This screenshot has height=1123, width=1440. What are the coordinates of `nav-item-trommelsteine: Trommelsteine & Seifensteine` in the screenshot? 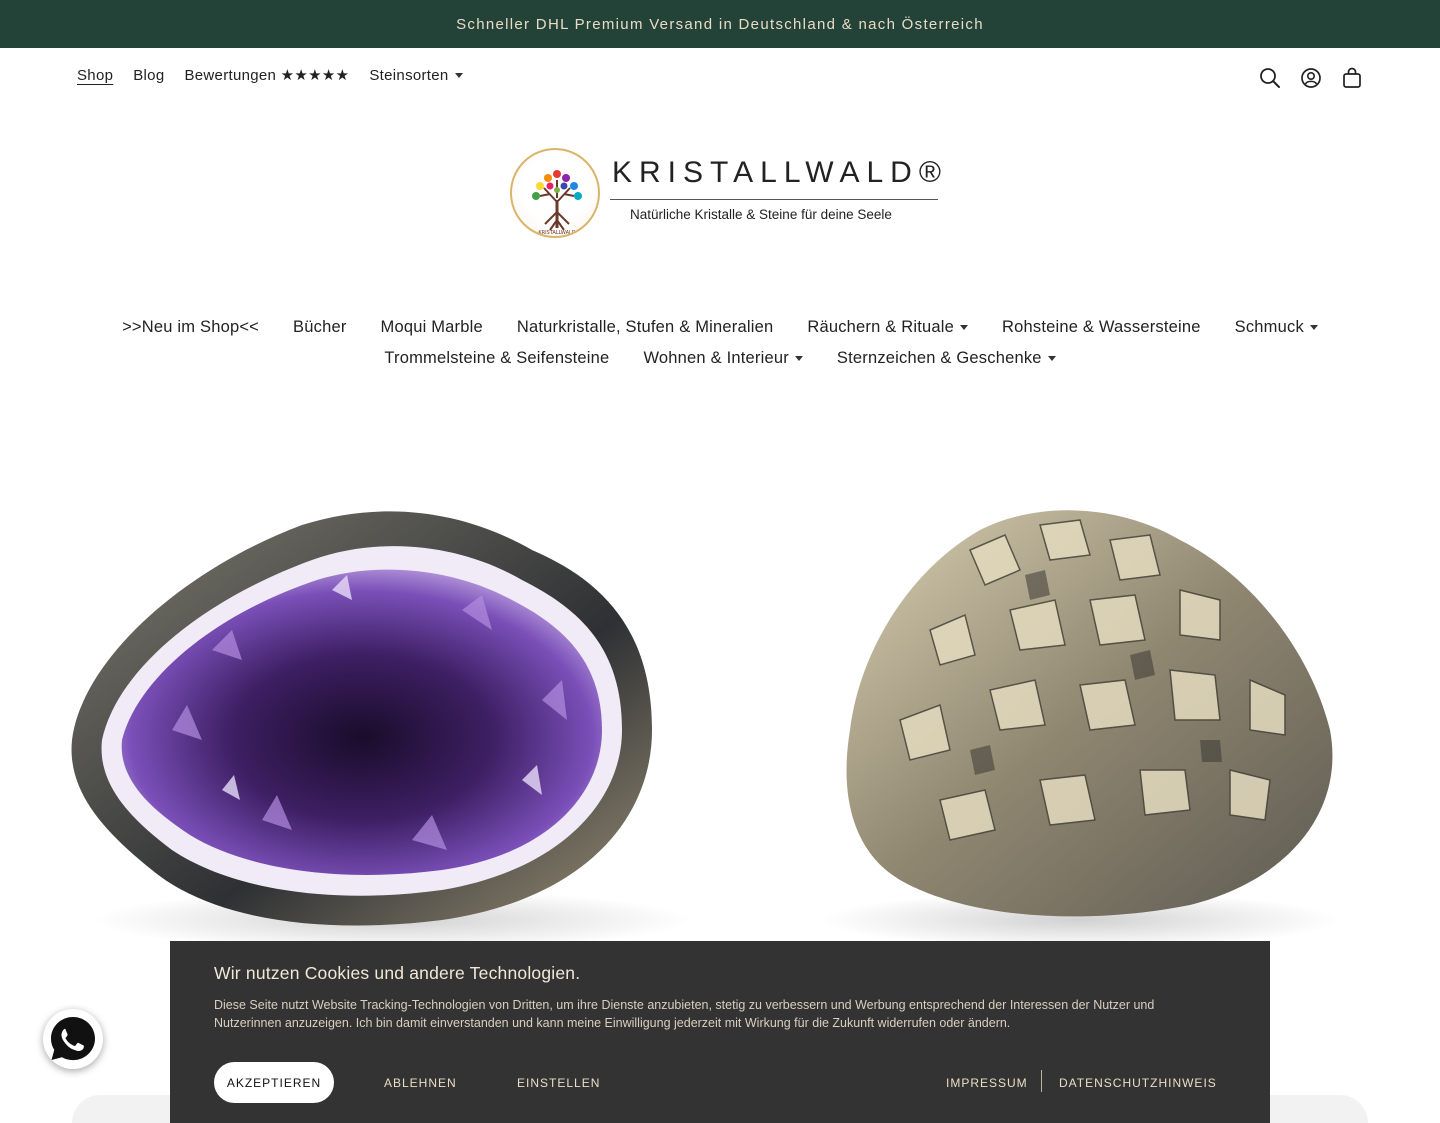 It's located at (496, 358).